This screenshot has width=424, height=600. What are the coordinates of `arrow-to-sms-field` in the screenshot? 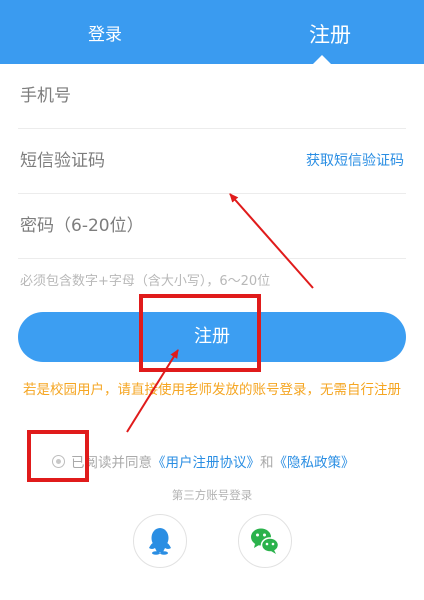 It's located at (271, 241).